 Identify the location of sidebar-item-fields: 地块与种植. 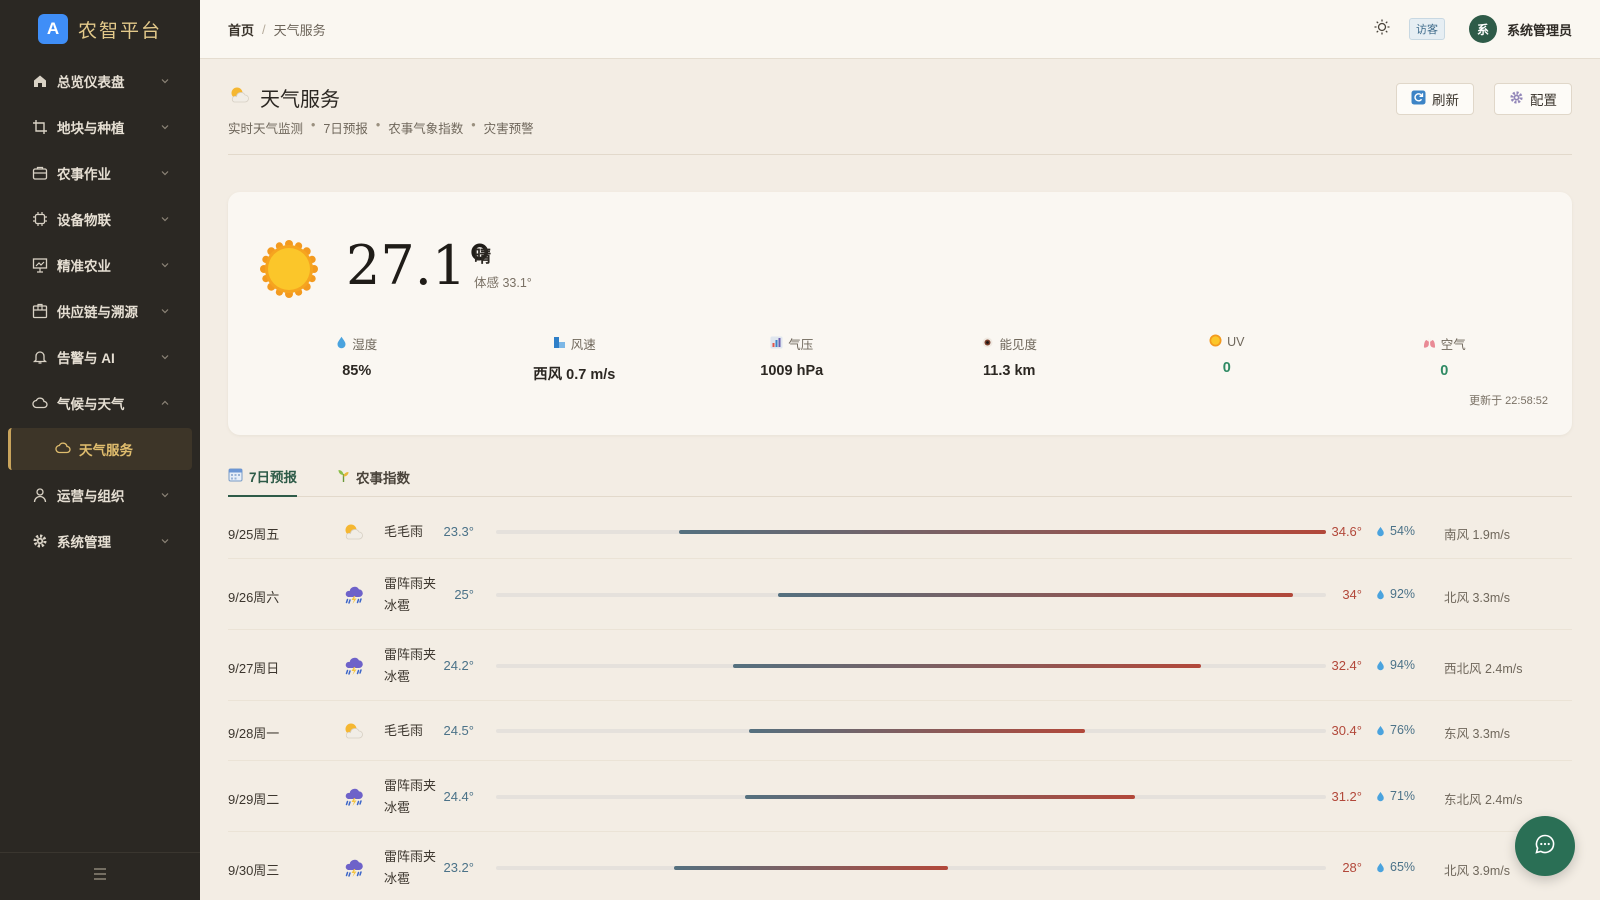
(100, 127).